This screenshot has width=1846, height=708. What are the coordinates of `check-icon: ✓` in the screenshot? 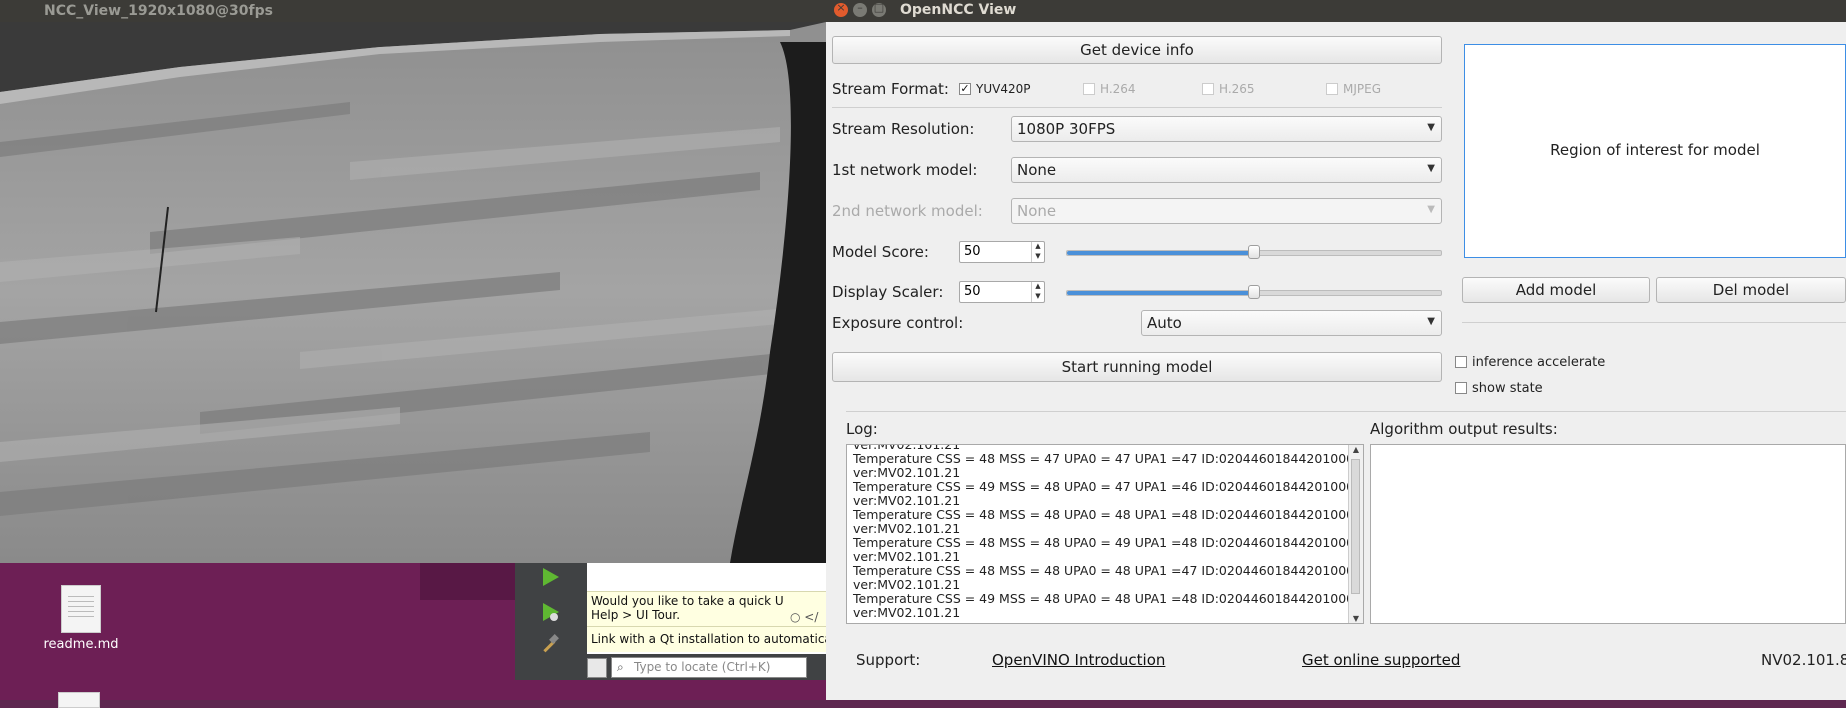 It's located at (965, 88).